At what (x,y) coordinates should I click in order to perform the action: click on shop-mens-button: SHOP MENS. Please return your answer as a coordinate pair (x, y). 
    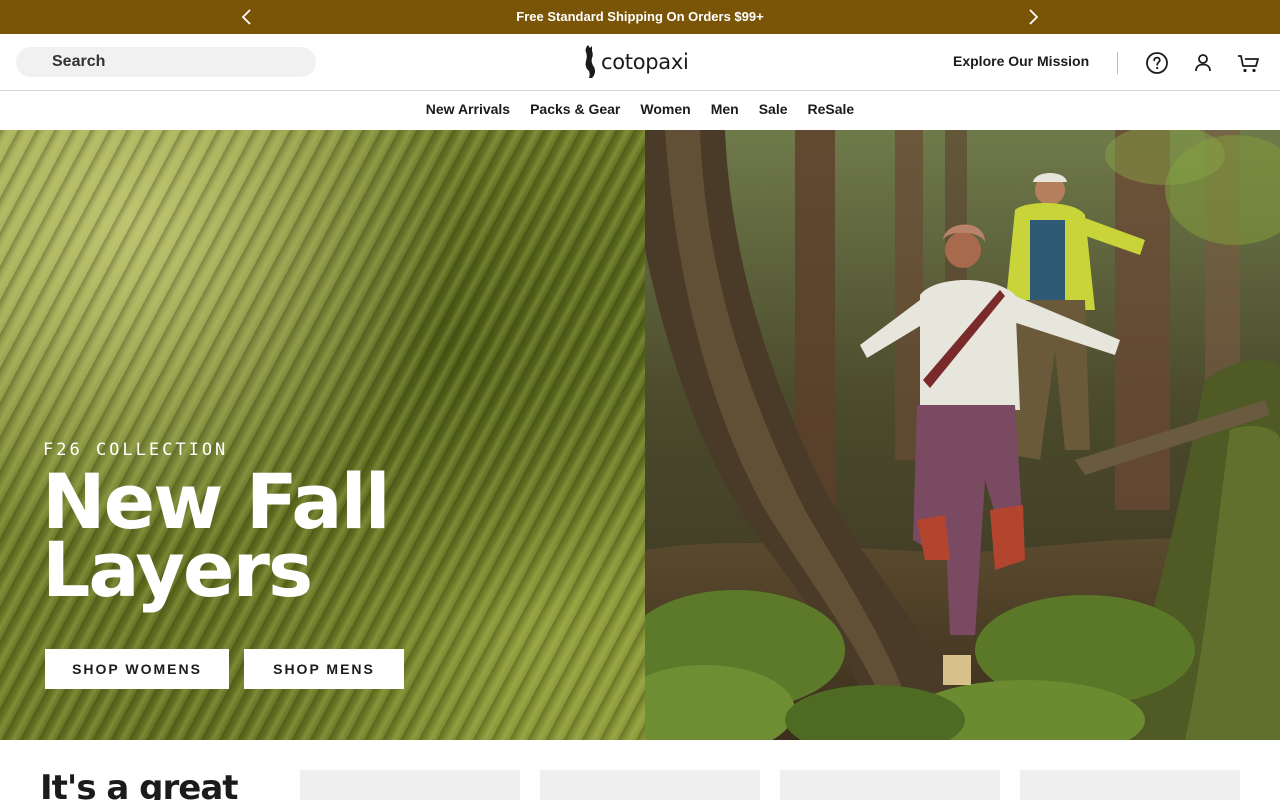
    Looking at the image, I should click on (324, 669).